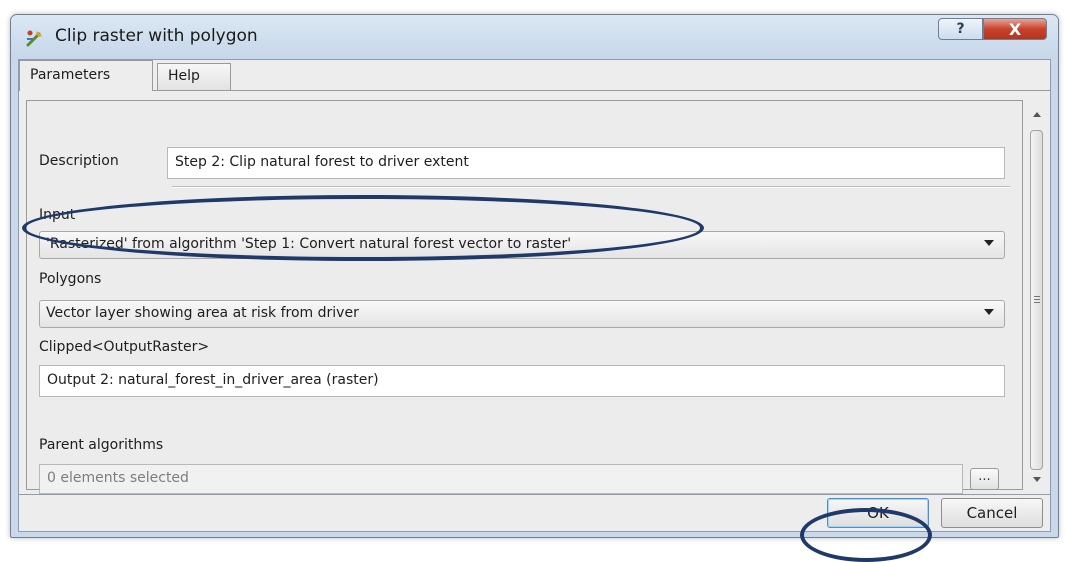 This screenshot has height=562, width=1065. What do you see at coordinates (534, 513) in the screenshot?
I see `button-bar: OK Cancel` at bounding box center [534, 513].